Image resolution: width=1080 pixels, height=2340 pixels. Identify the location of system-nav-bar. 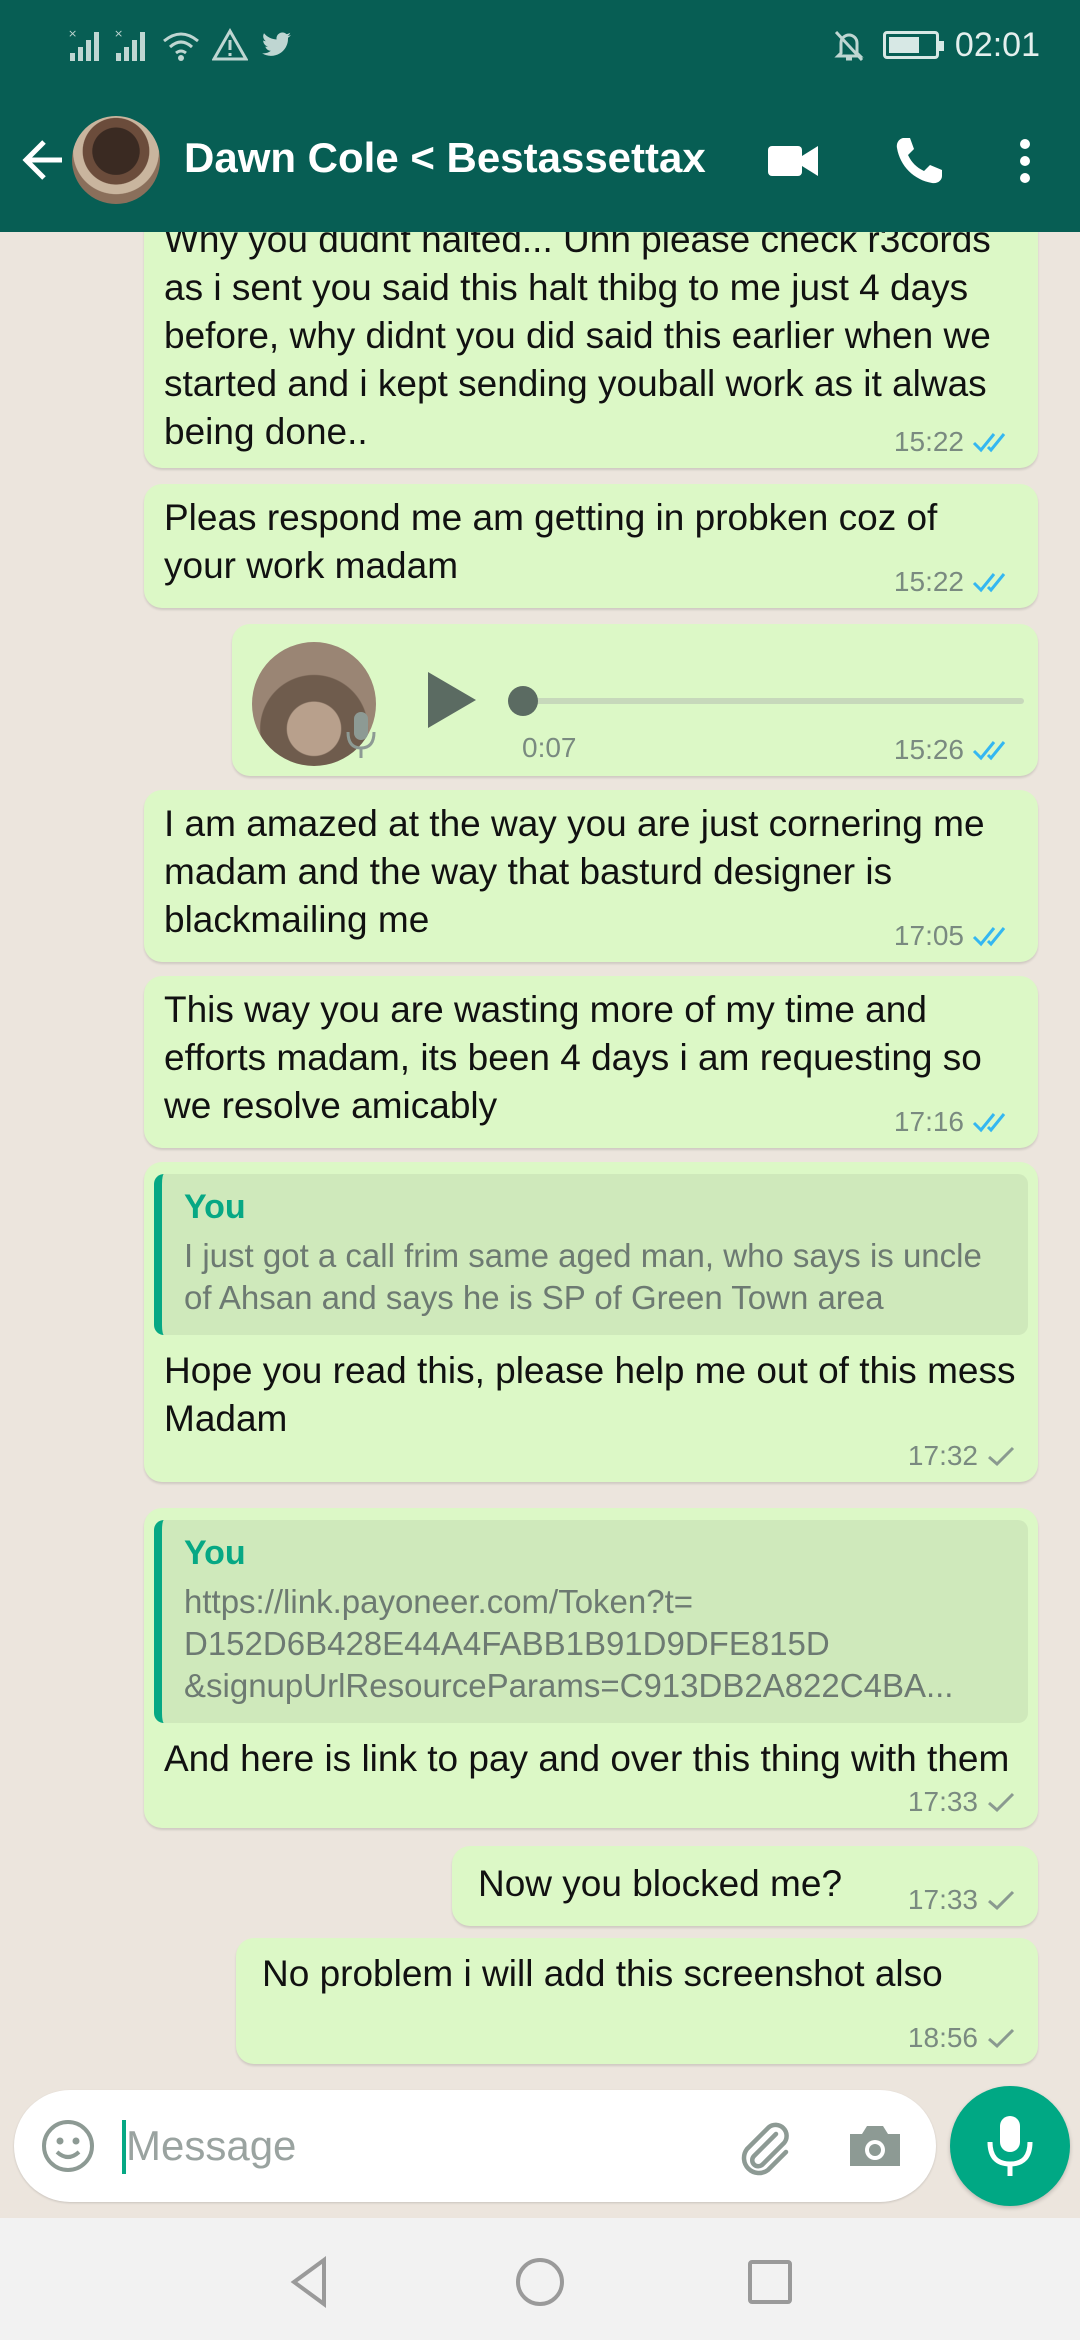
(540, 2279).